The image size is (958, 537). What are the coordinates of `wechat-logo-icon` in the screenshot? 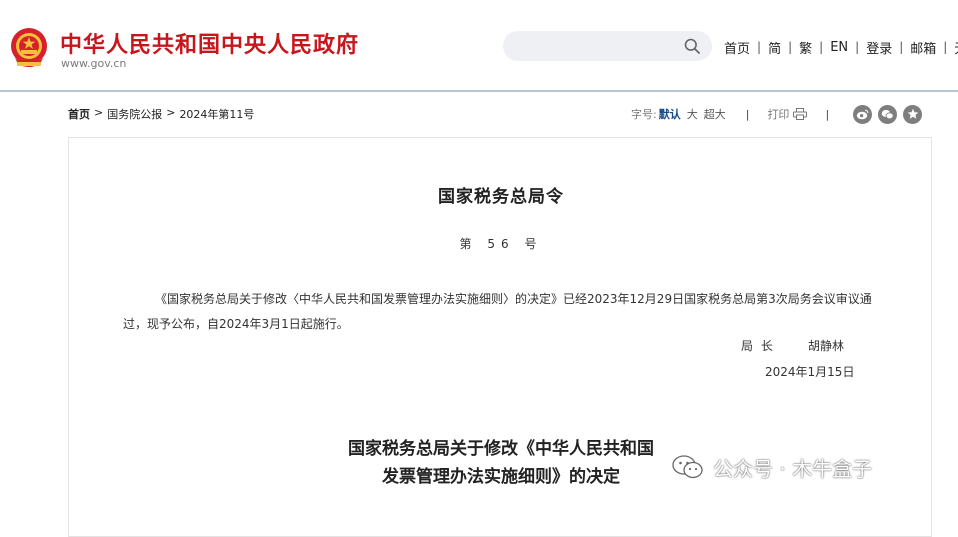 It's located at (687, 467).